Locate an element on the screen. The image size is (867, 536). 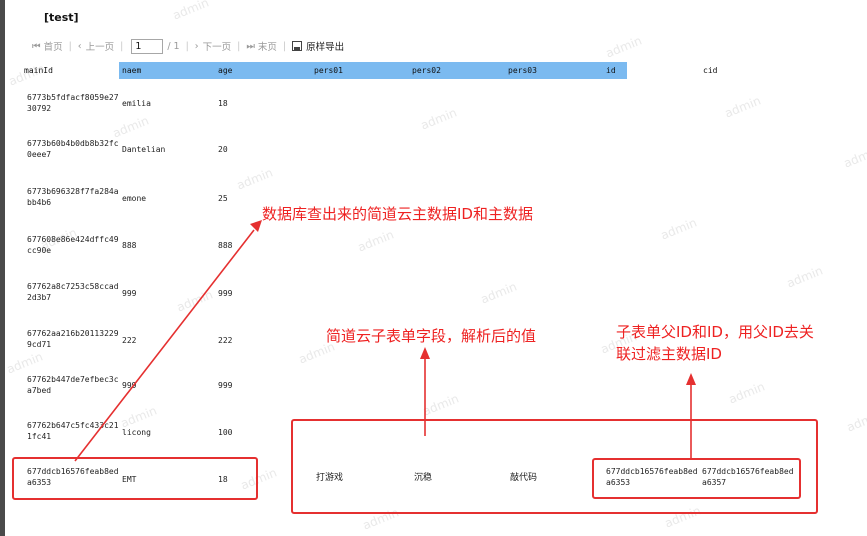
cell-mainid: 677608e86e424dffc49 cc90e is located at coordinates (73, 245).